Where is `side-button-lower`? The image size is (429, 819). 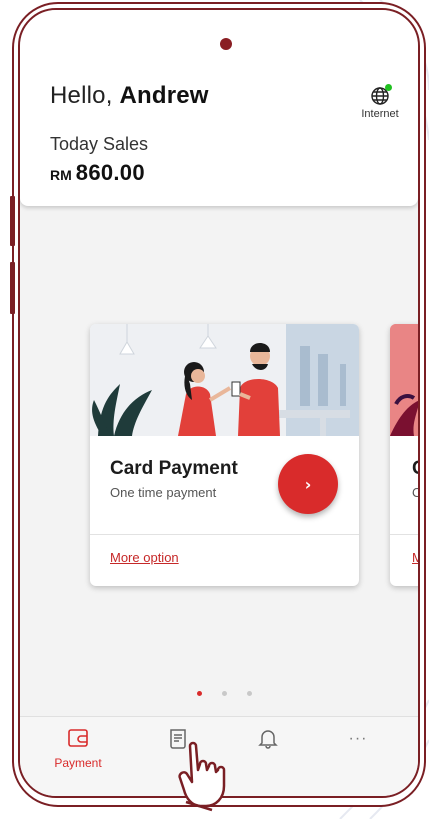 side-button-lower is located at coordinates (12, 288).